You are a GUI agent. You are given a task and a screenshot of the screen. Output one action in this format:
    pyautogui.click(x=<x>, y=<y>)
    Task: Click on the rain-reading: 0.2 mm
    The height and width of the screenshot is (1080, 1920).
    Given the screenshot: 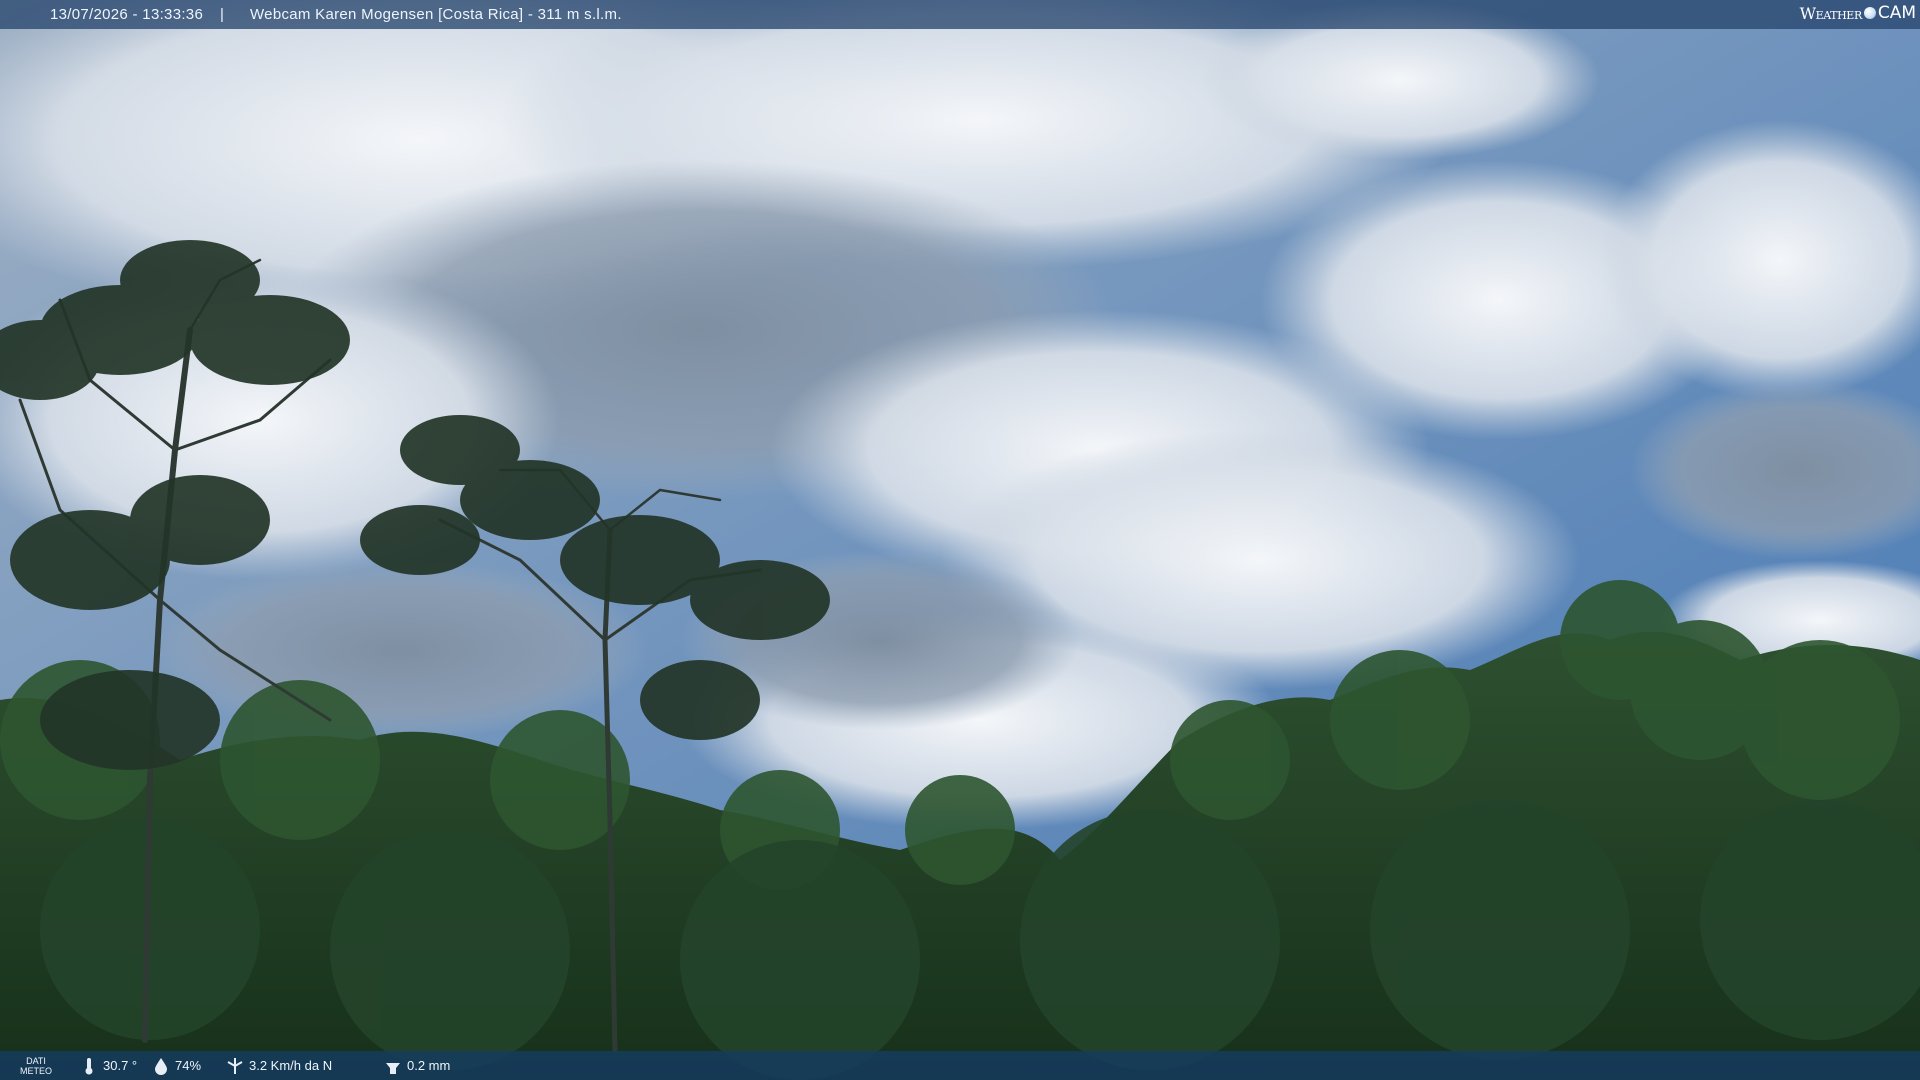 What is the action you would take?
    pyautogui.click(x=417, y=1065)
    